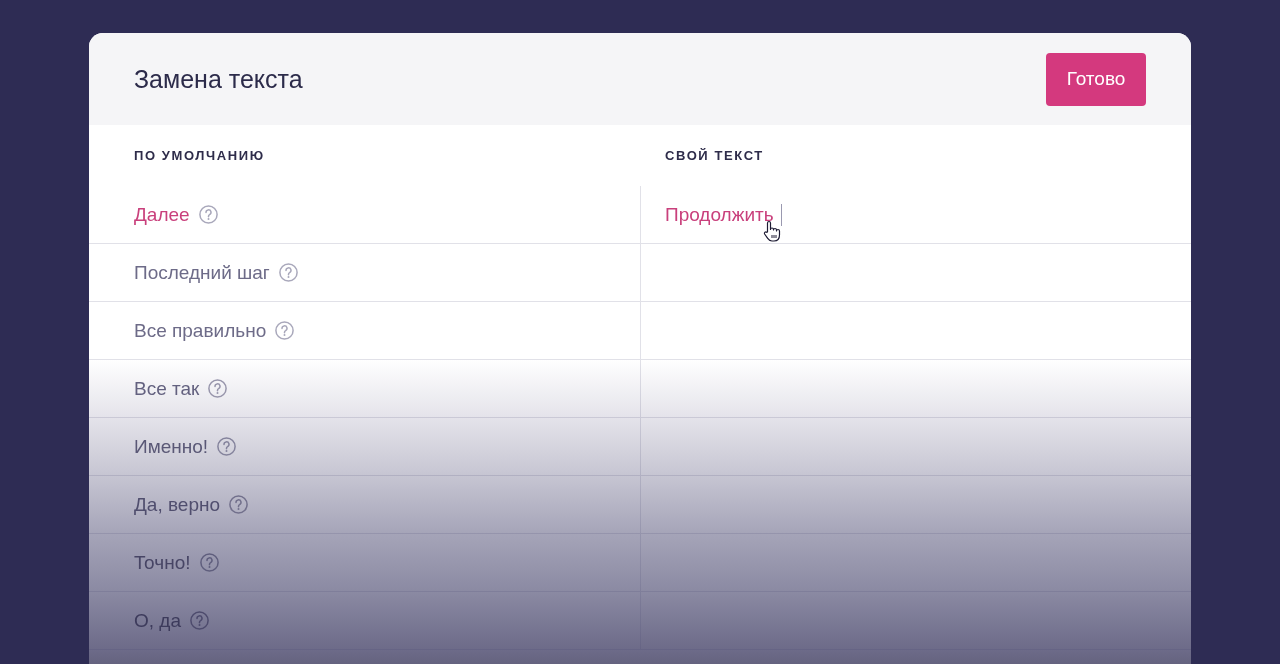  I want to click on input-field: Продолжить, so click(915, 214).